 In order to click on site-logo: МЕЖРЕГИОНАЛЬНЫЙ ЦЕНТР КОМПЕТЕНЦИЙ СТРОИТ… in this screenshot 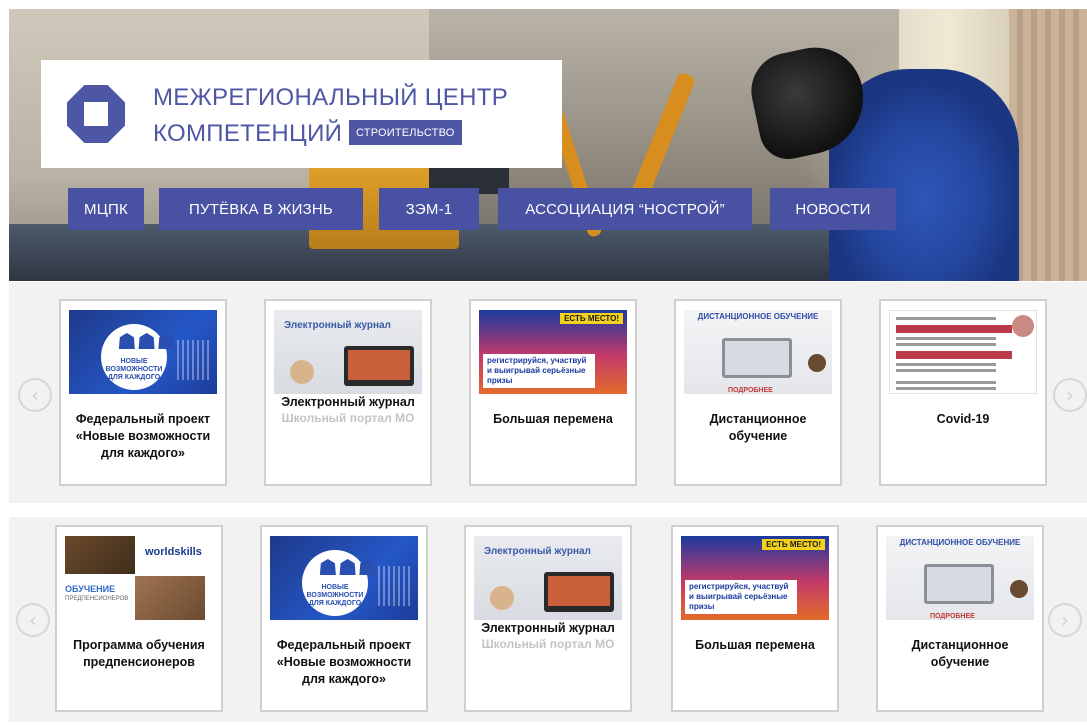, I will do `click(301, 114)`.